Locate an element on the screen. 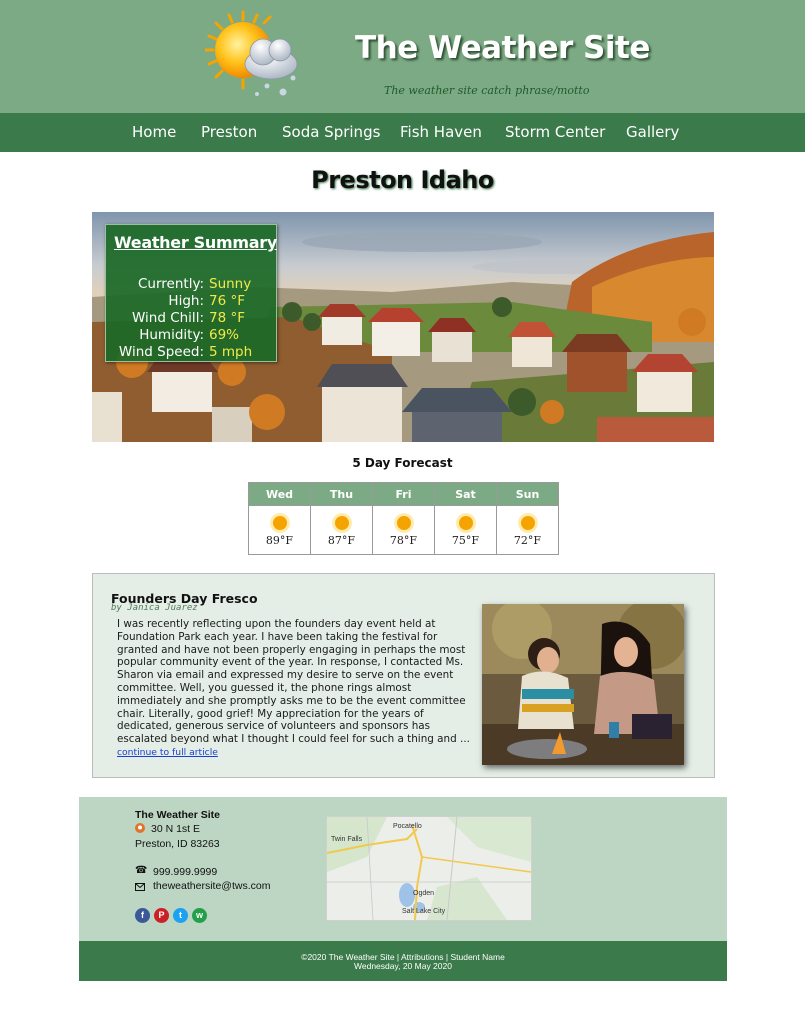 The image size is (805, 1020). summary-value: Sunny is located at coordinates (230, 284).